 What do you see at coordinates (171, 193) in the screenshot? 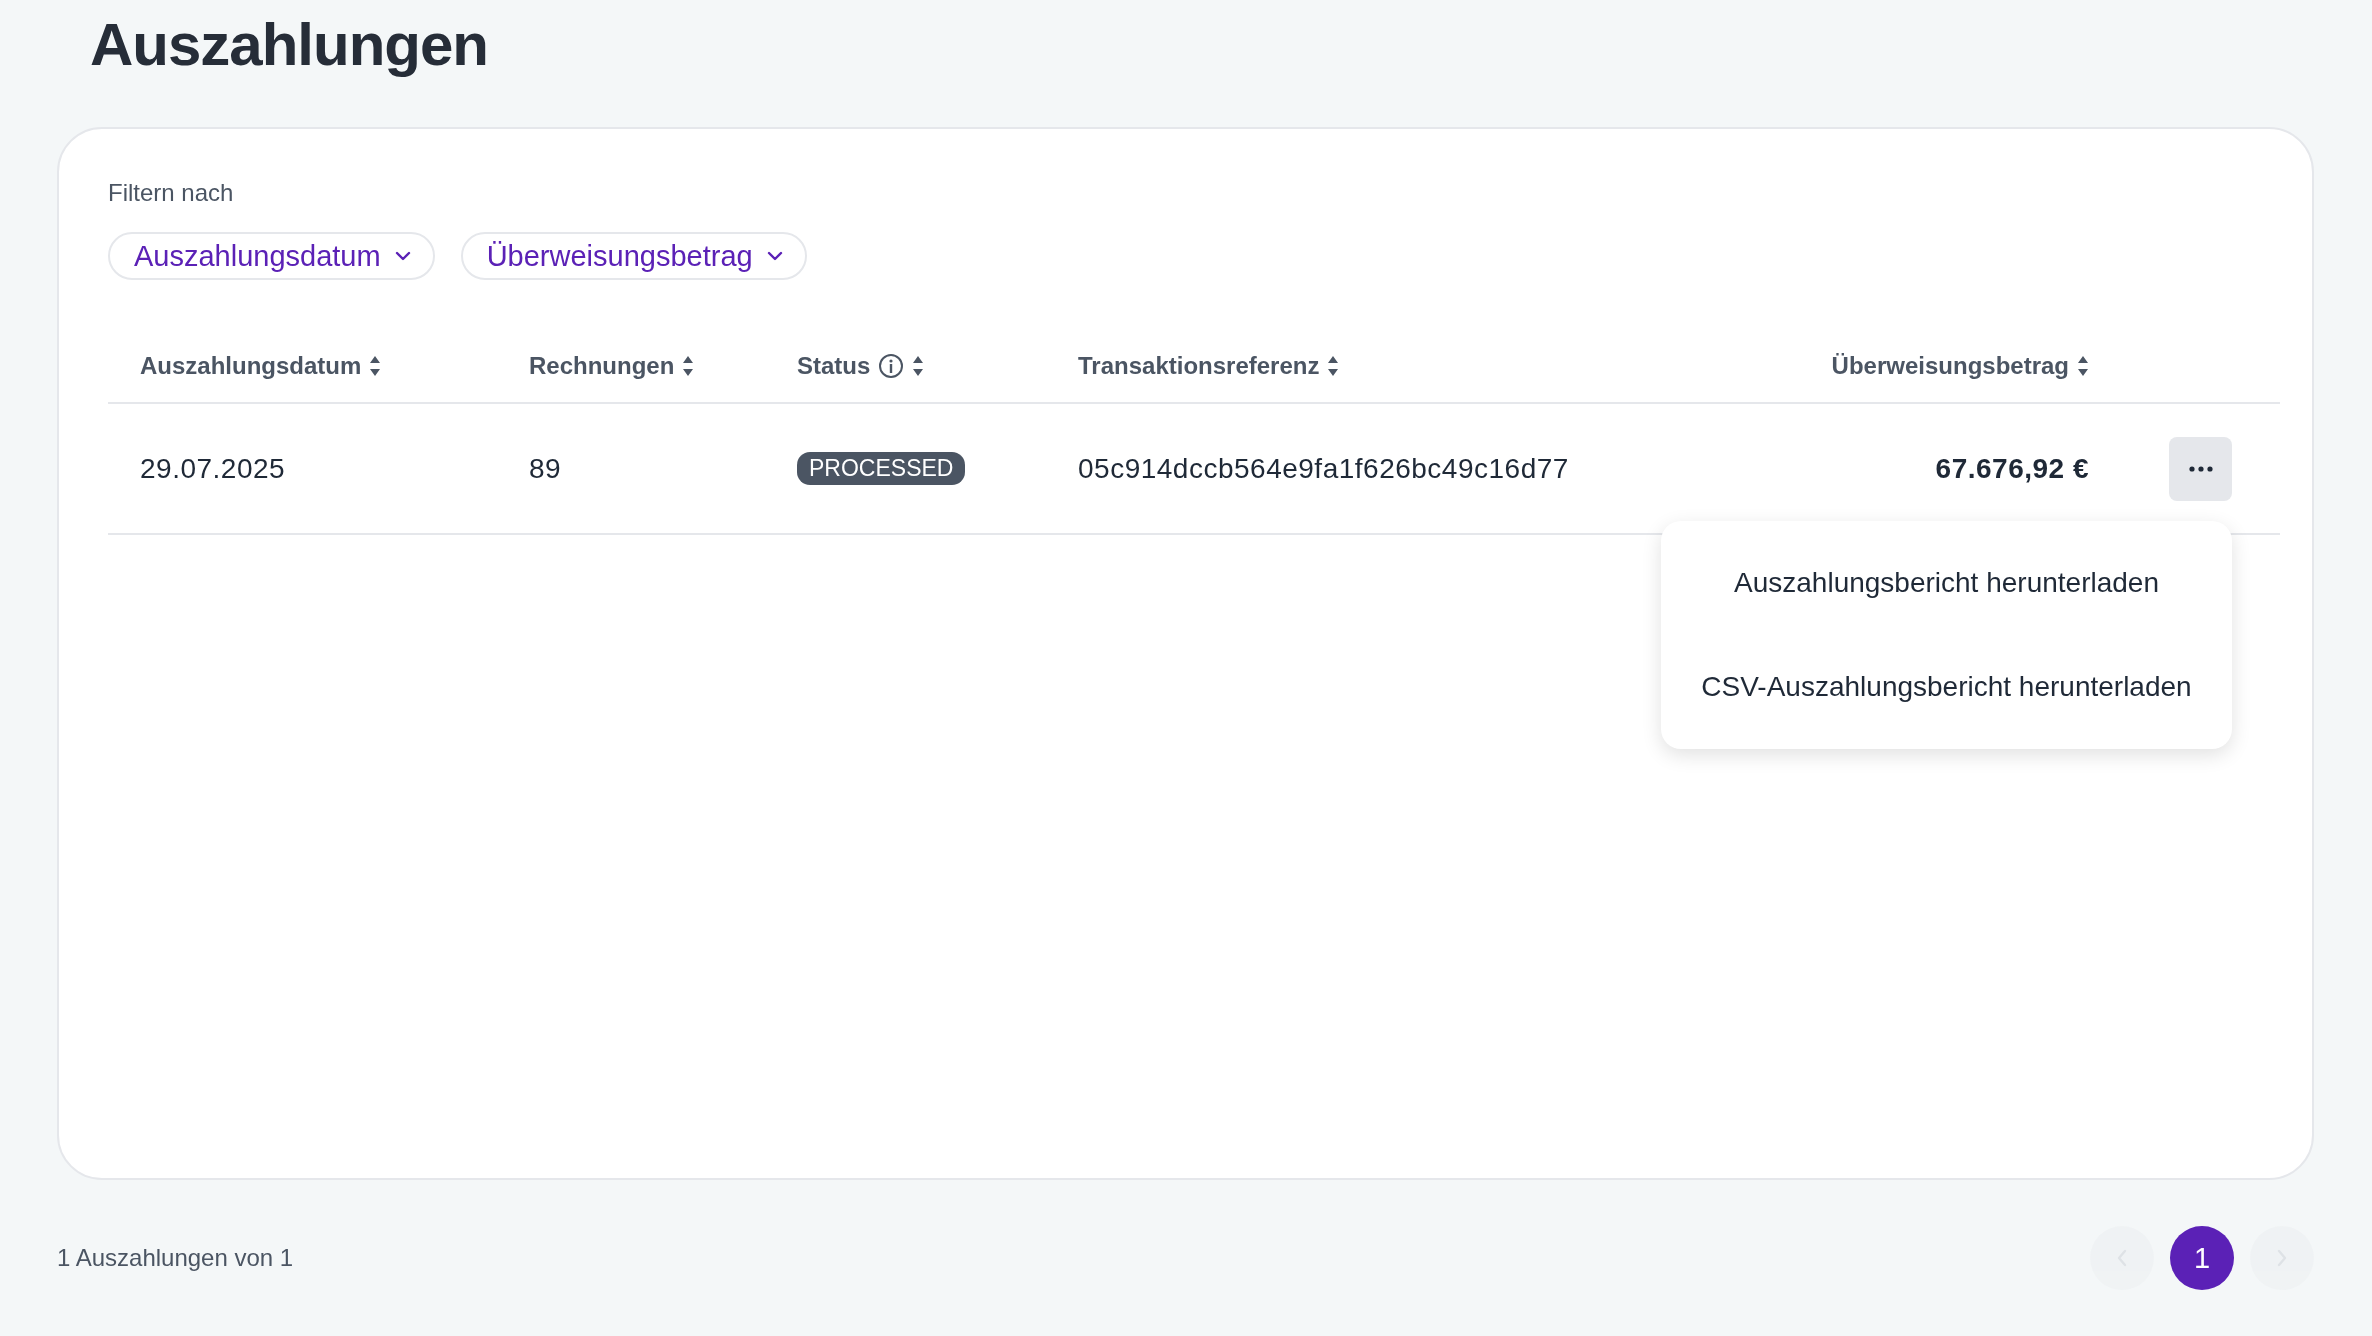
I see `filter-label: Filtern nach` at bounding box center [171, 193].